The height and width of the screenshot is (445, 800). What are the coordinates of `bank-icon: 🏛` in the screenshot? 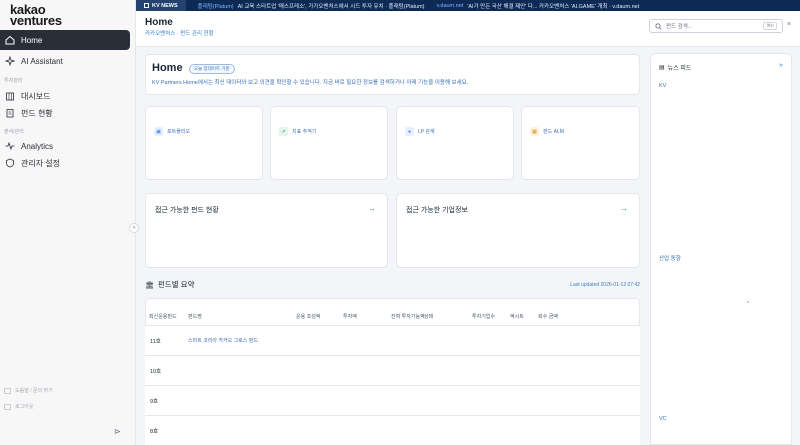 It's located at (149, 285).